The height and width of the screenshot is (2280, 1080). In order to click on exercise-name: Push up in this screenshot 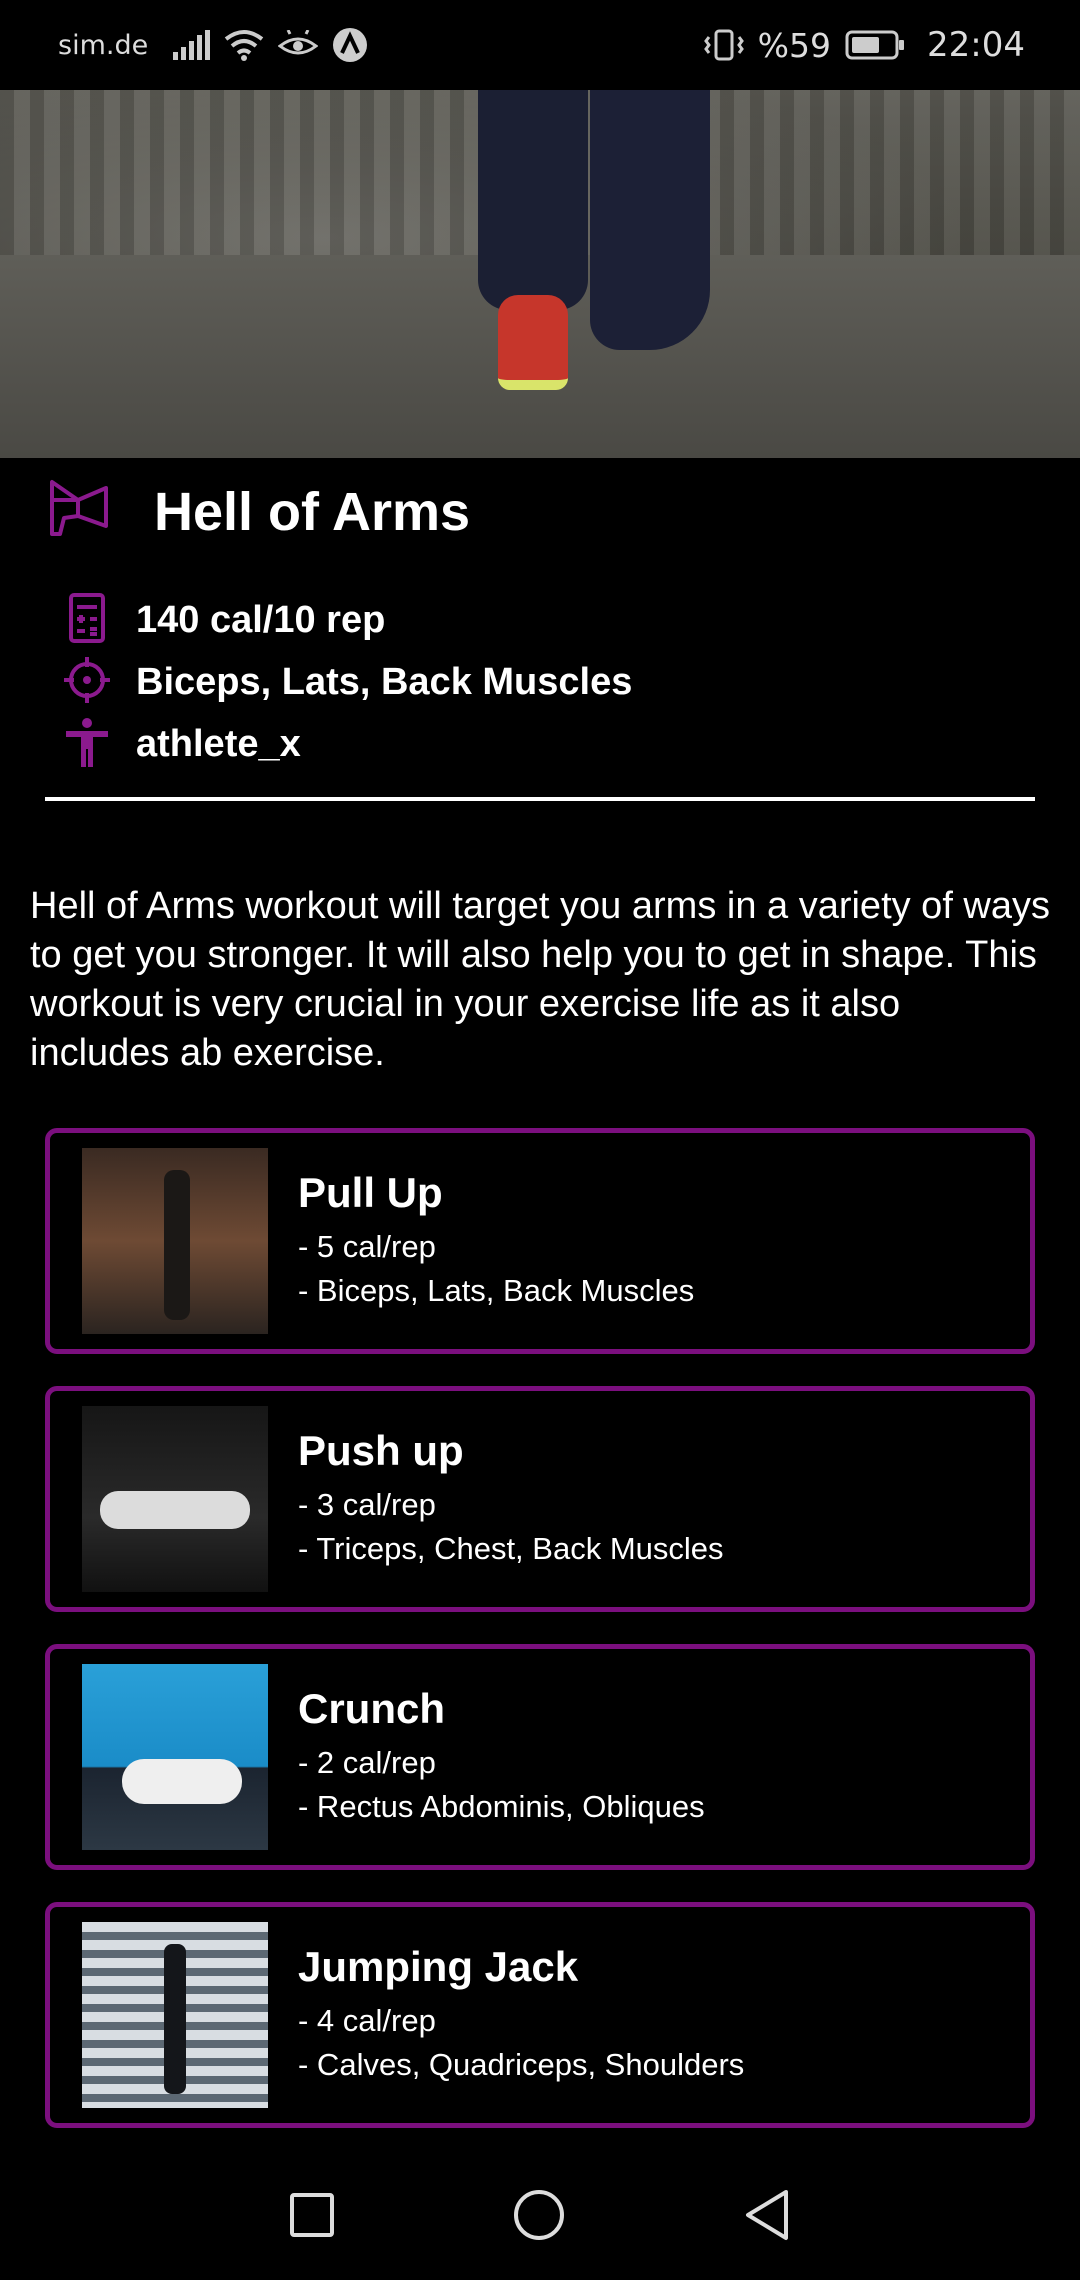, I will do `click(381, 1450)`.